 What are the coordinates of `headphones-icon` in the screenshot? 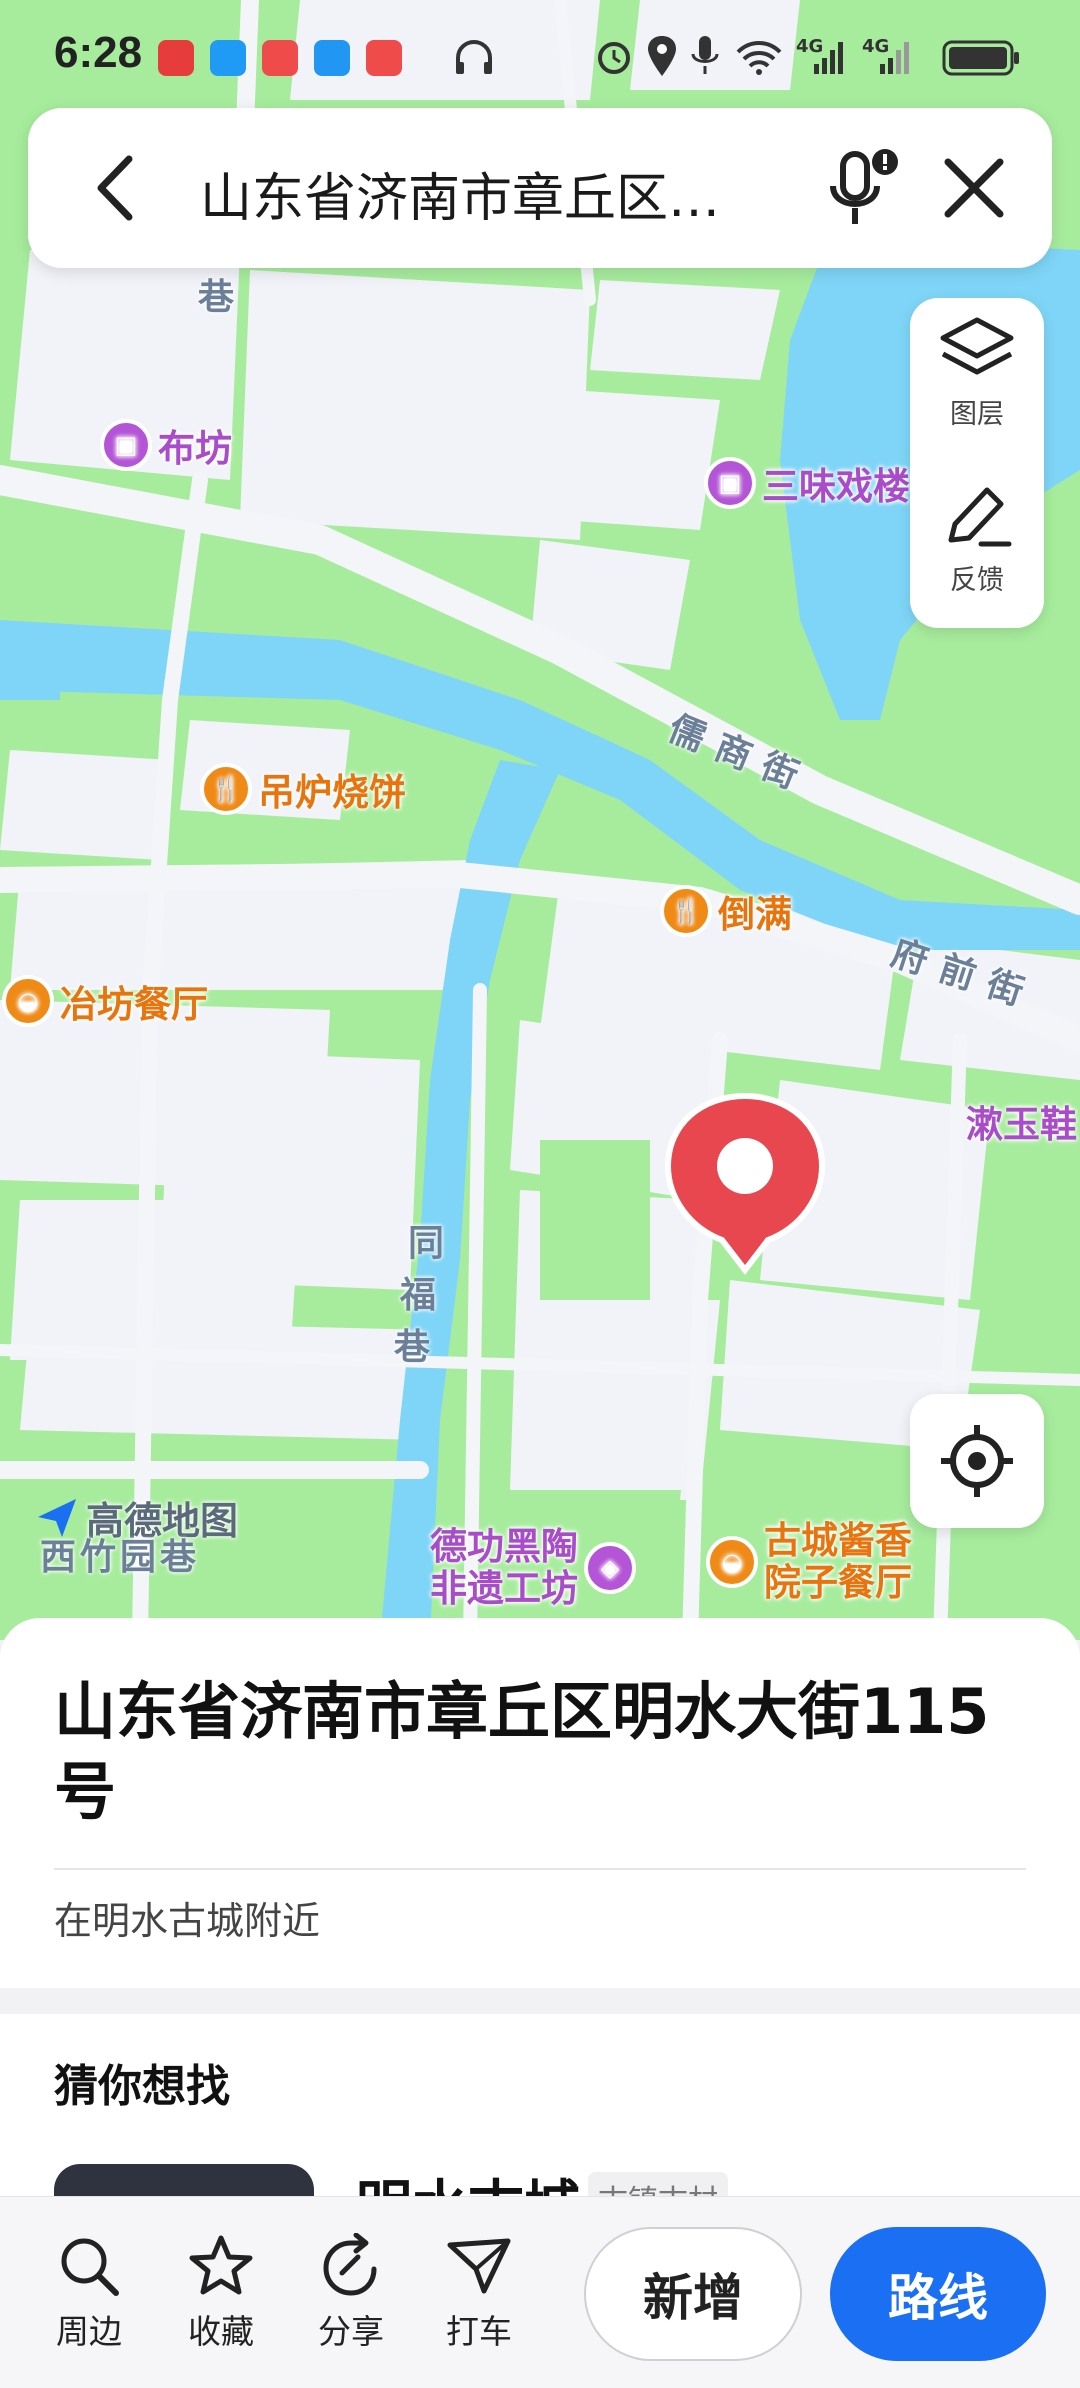 It's located at (474, 56).